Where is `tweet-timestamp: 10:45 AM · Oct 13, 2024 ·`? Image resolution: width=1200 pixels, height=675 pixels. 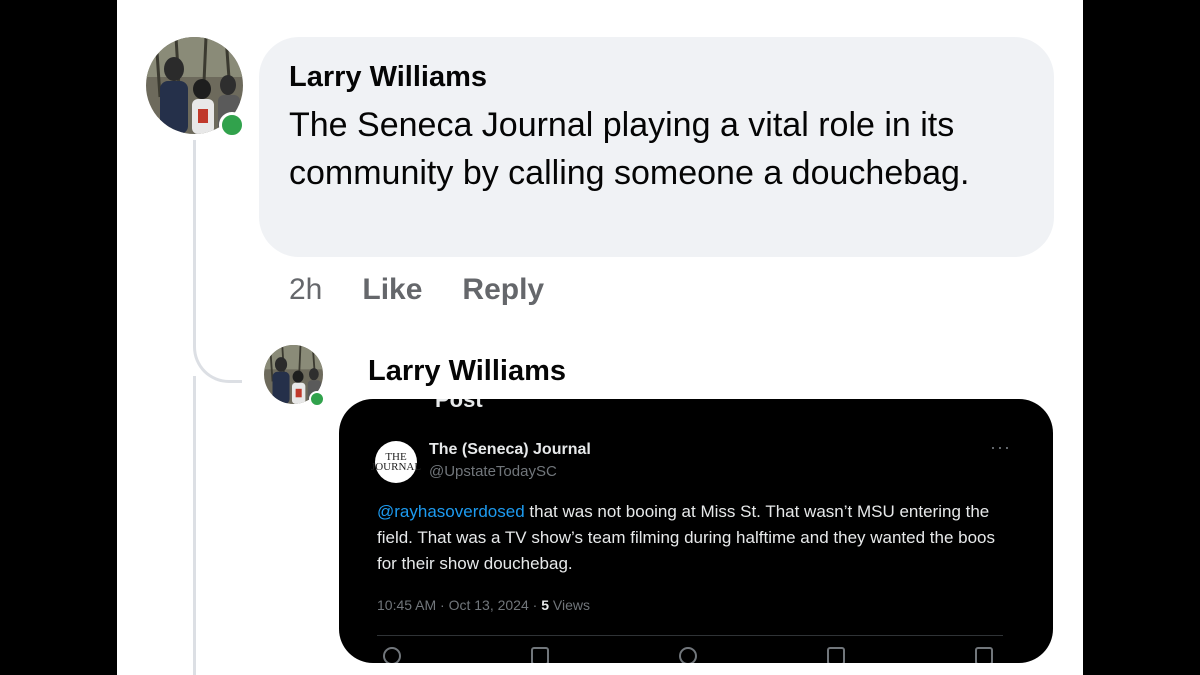 tweet-timestamp: 10:45 AM · Oct 13, 2024 · is located at coordinates (459, 605).